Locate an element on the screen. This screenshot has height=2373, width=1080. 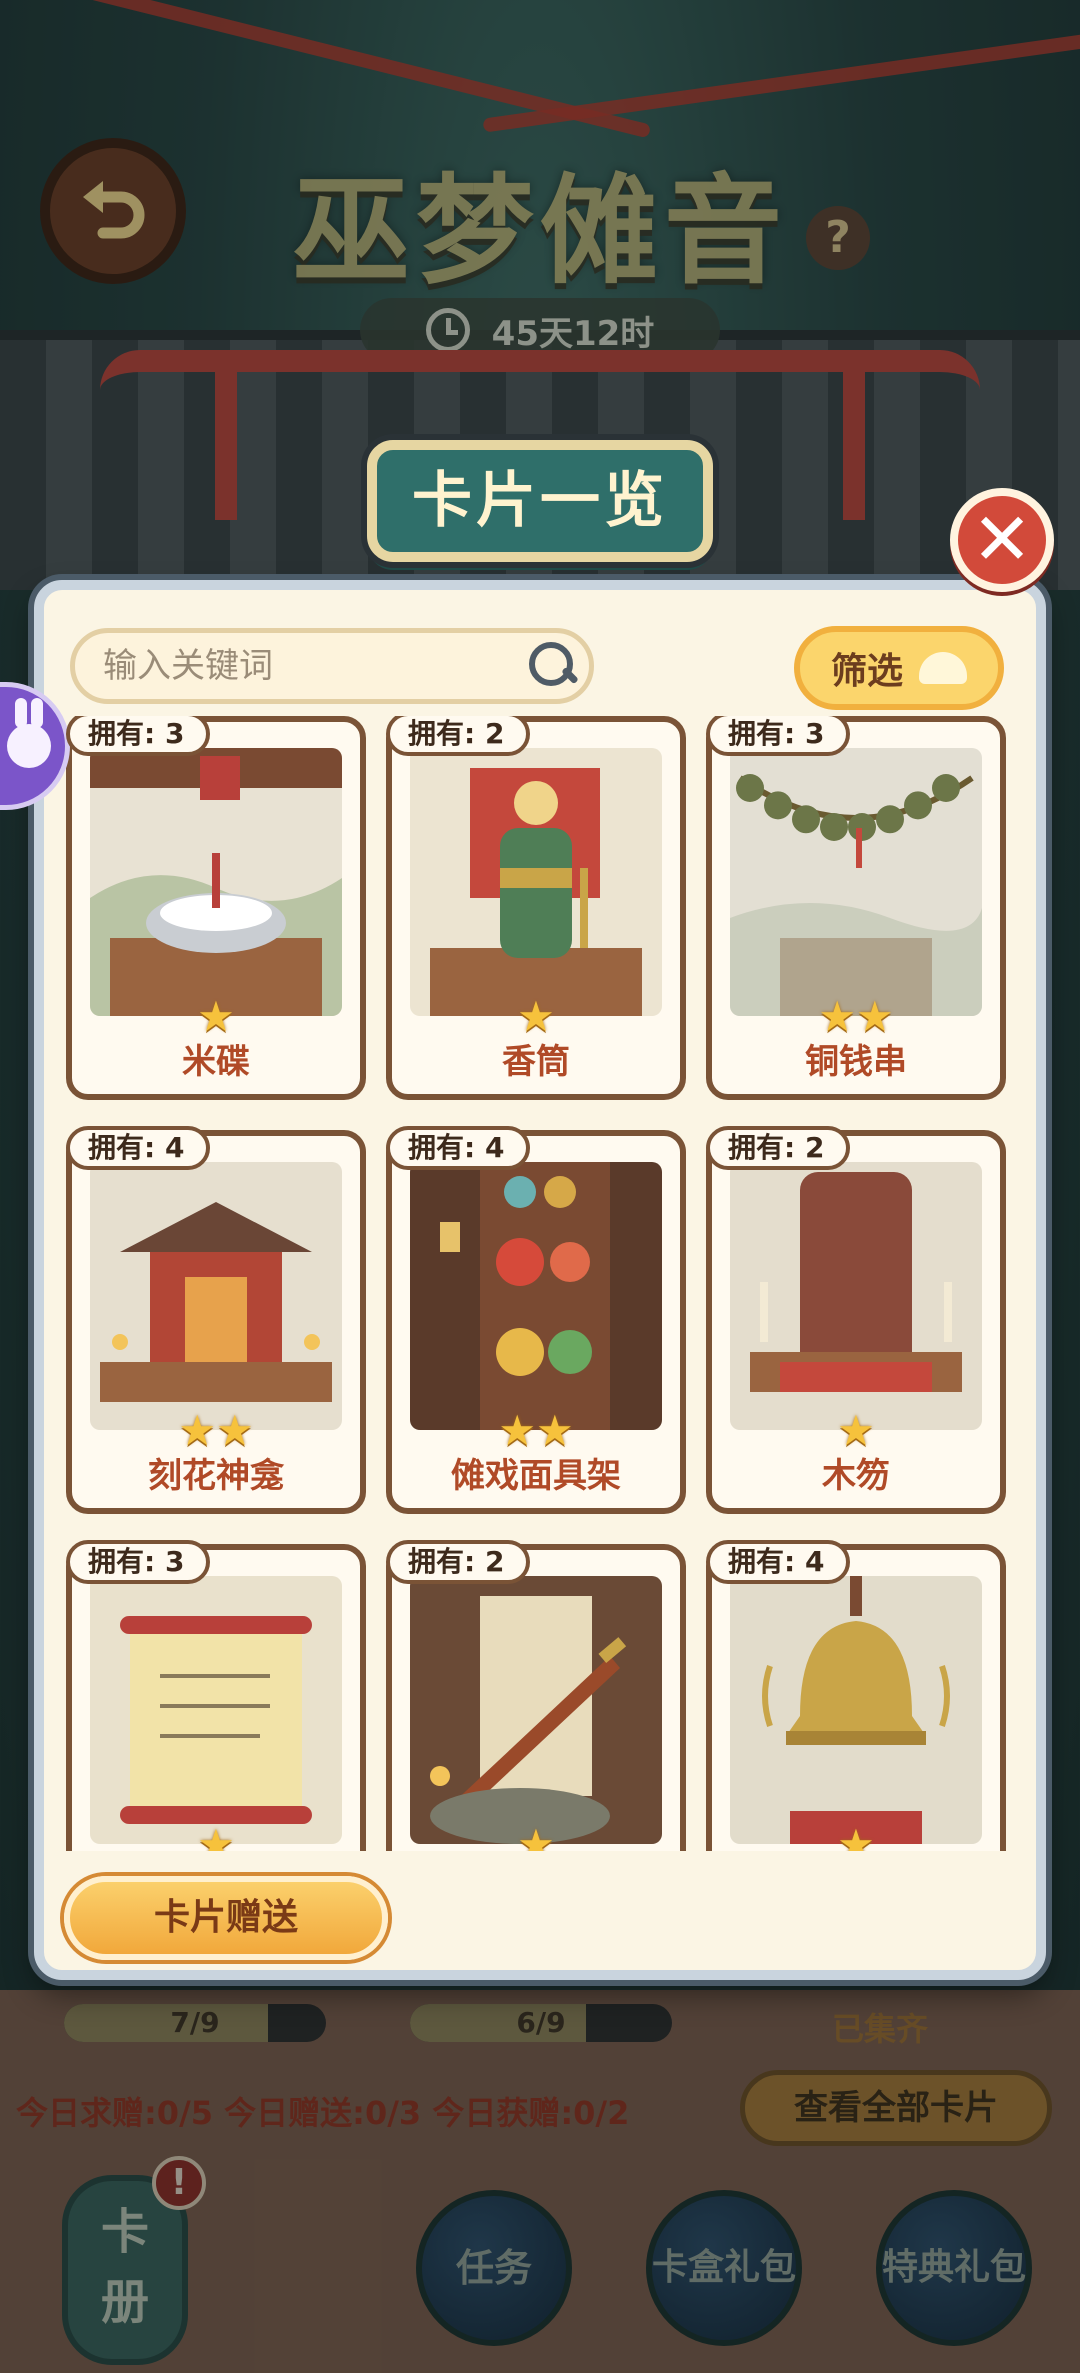
collection-card: 拥有: 4 ★★ 刻花神龛 is located at coordinates (216, 1320).